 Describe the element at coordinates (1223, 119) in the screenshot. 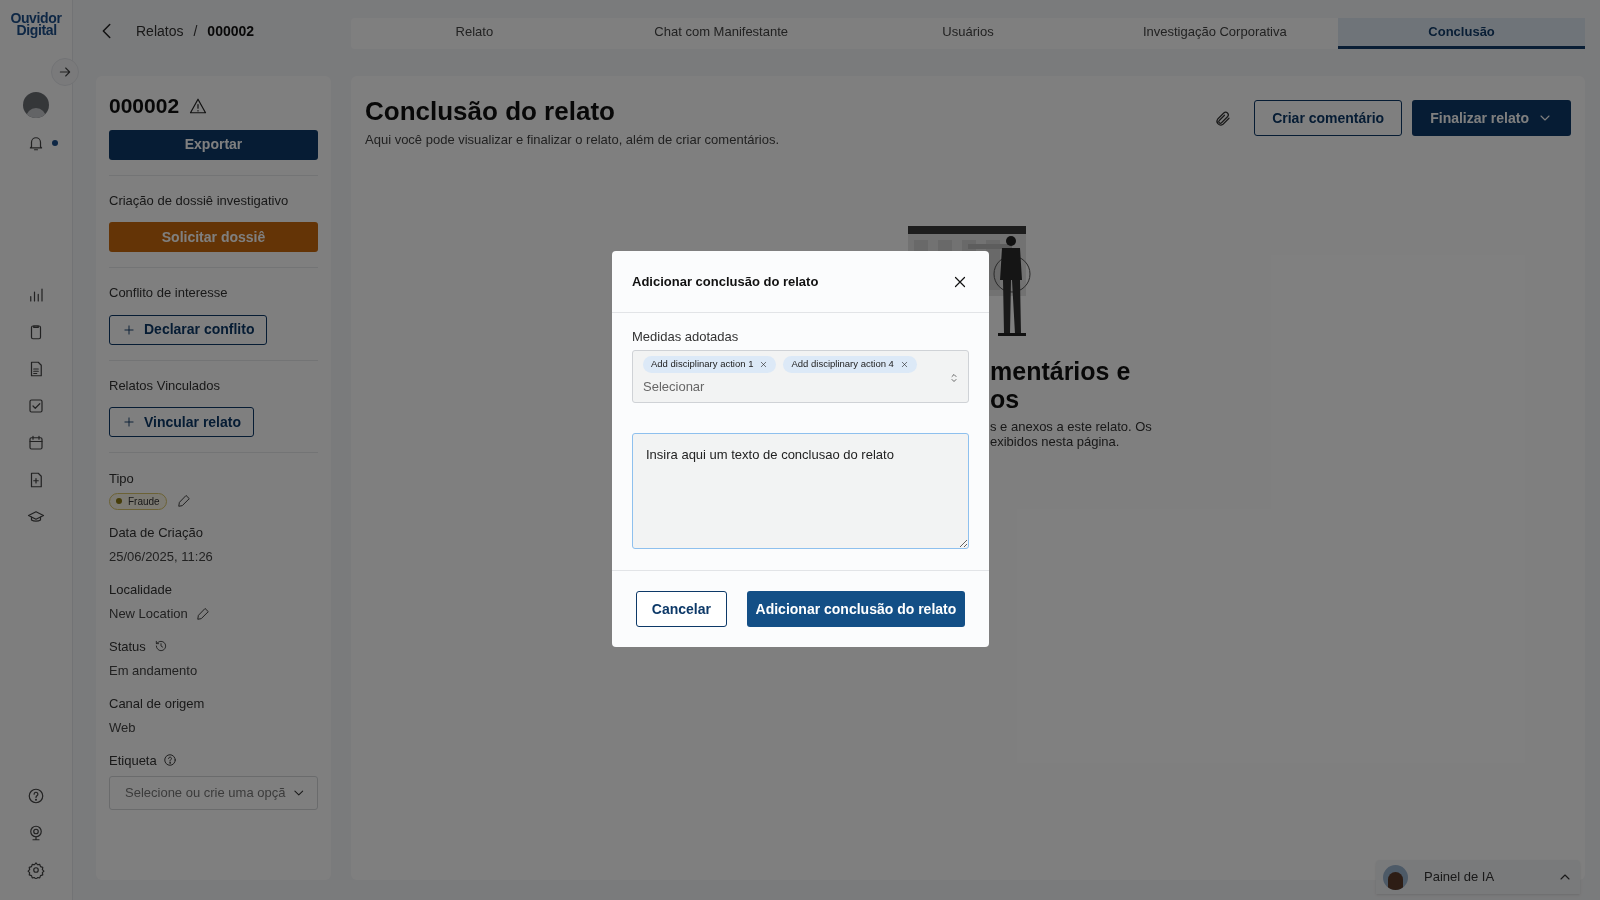

I see `paperclip-icon` at that location.